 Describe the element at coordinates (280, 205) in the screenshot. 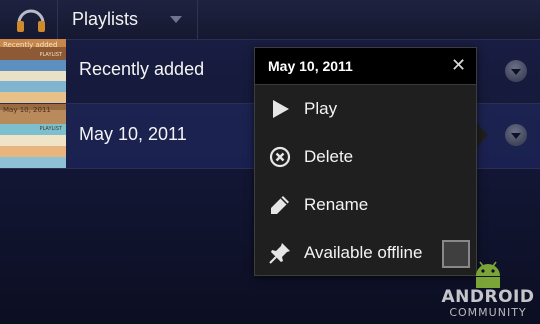

I see `pencil-icon` at that location.